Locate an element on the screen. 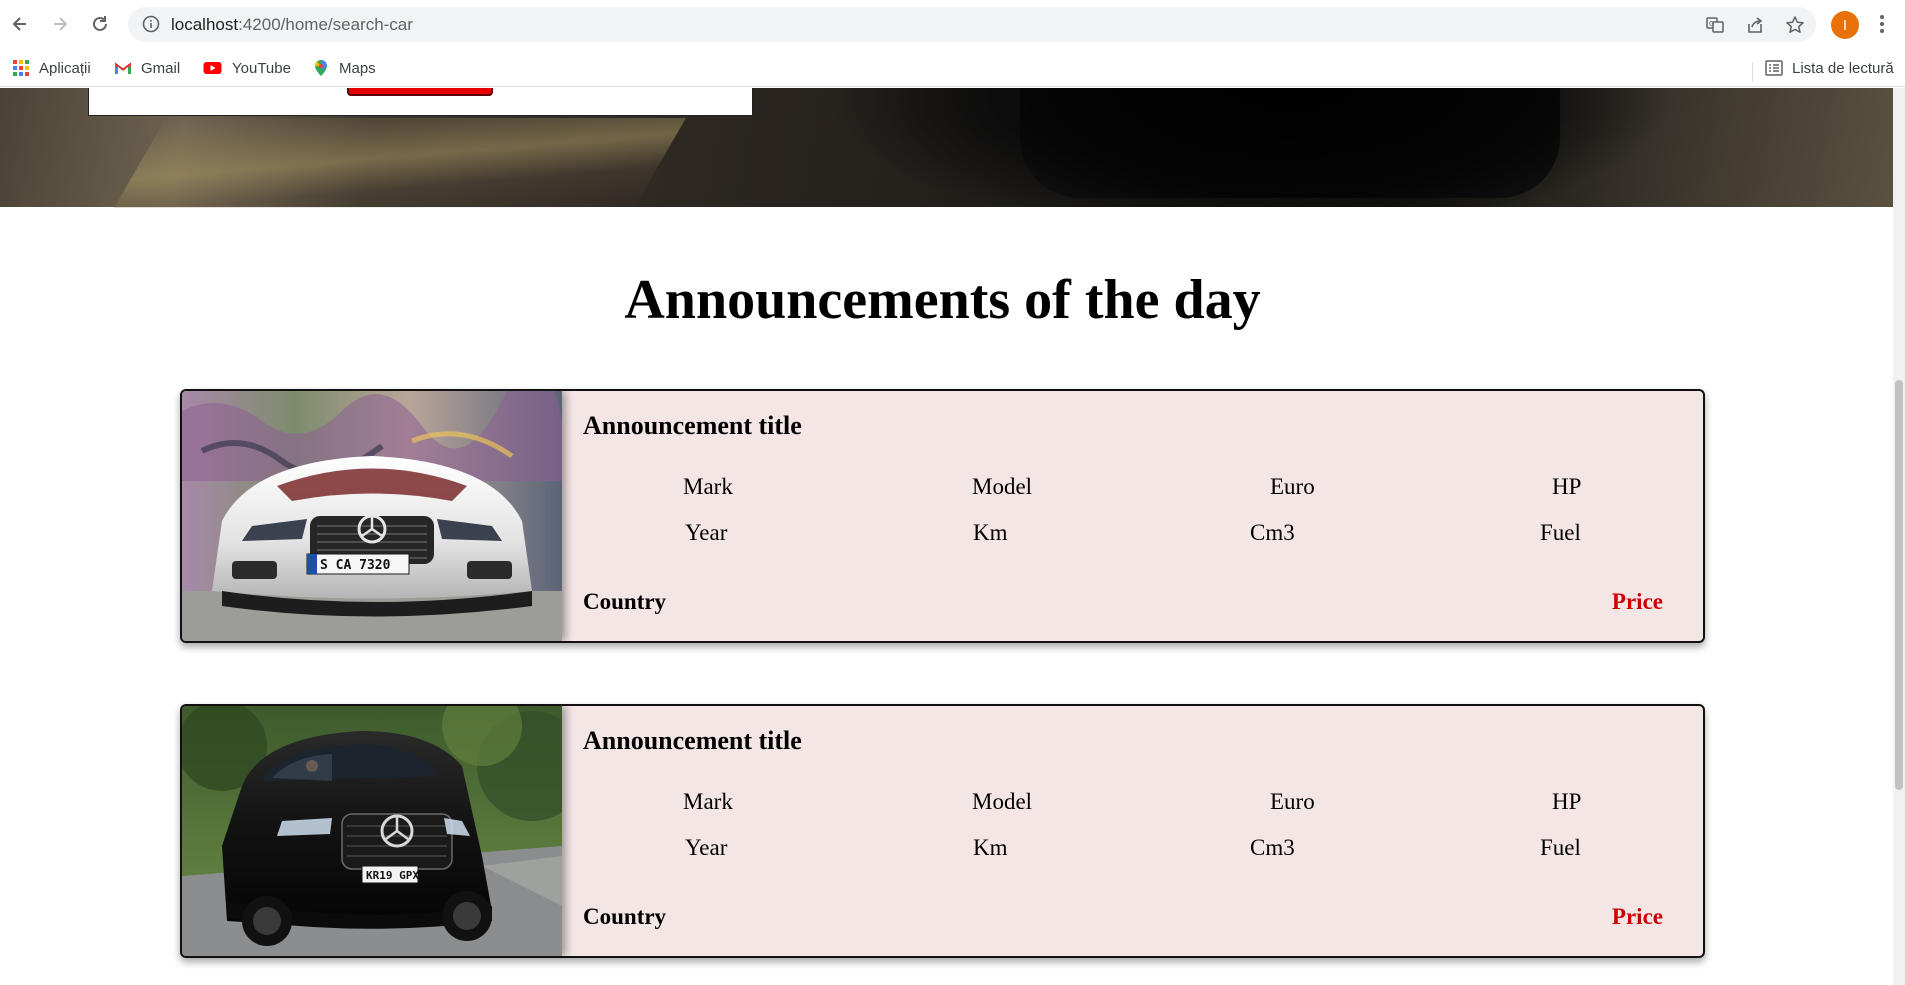  bookmark-youtube: YouTube is located at coordinates (246, 68).